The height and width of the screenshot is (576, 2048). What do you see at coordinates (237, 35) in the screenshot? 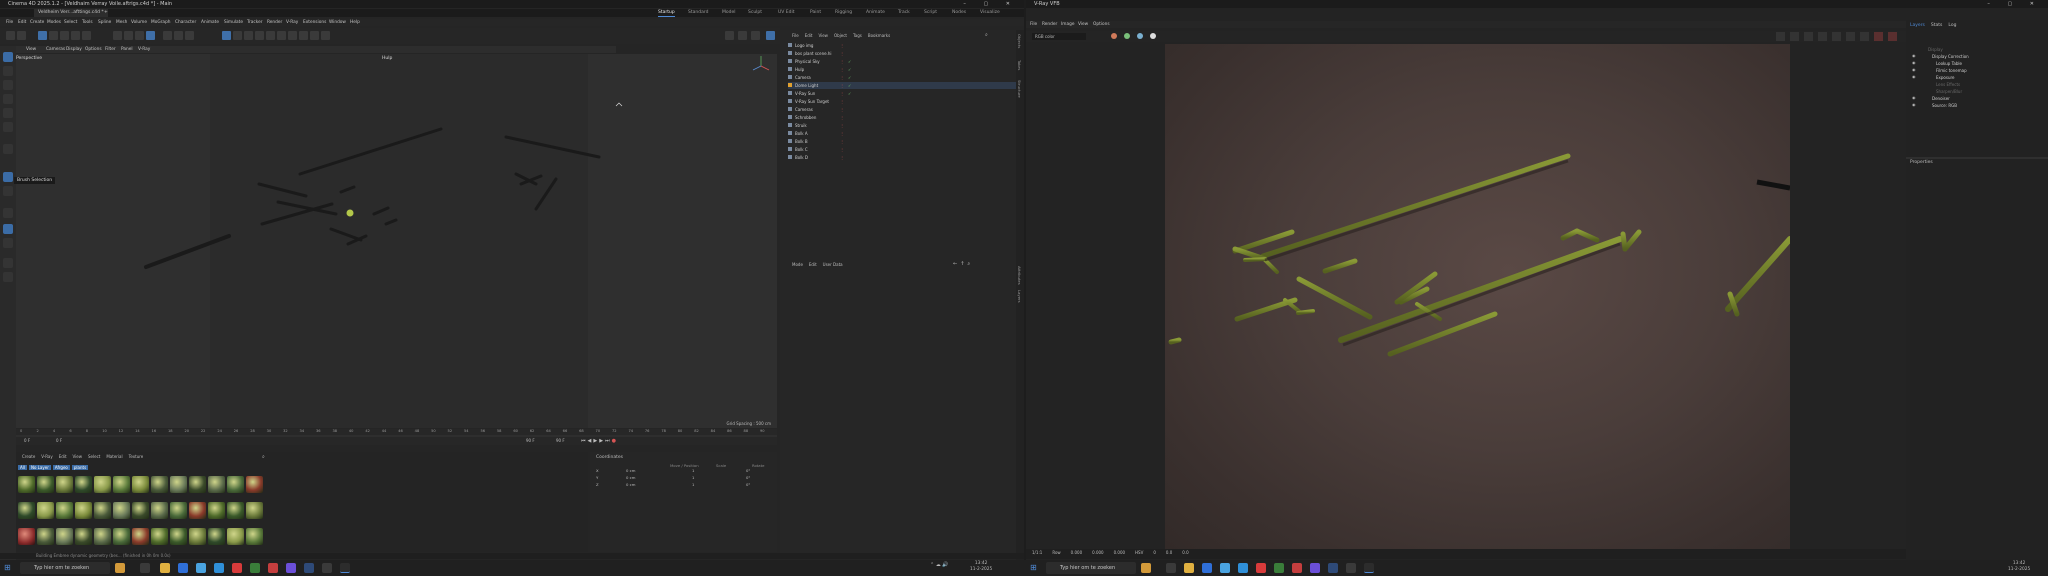
I see `pen-icon` at bounding box center [237, 35].